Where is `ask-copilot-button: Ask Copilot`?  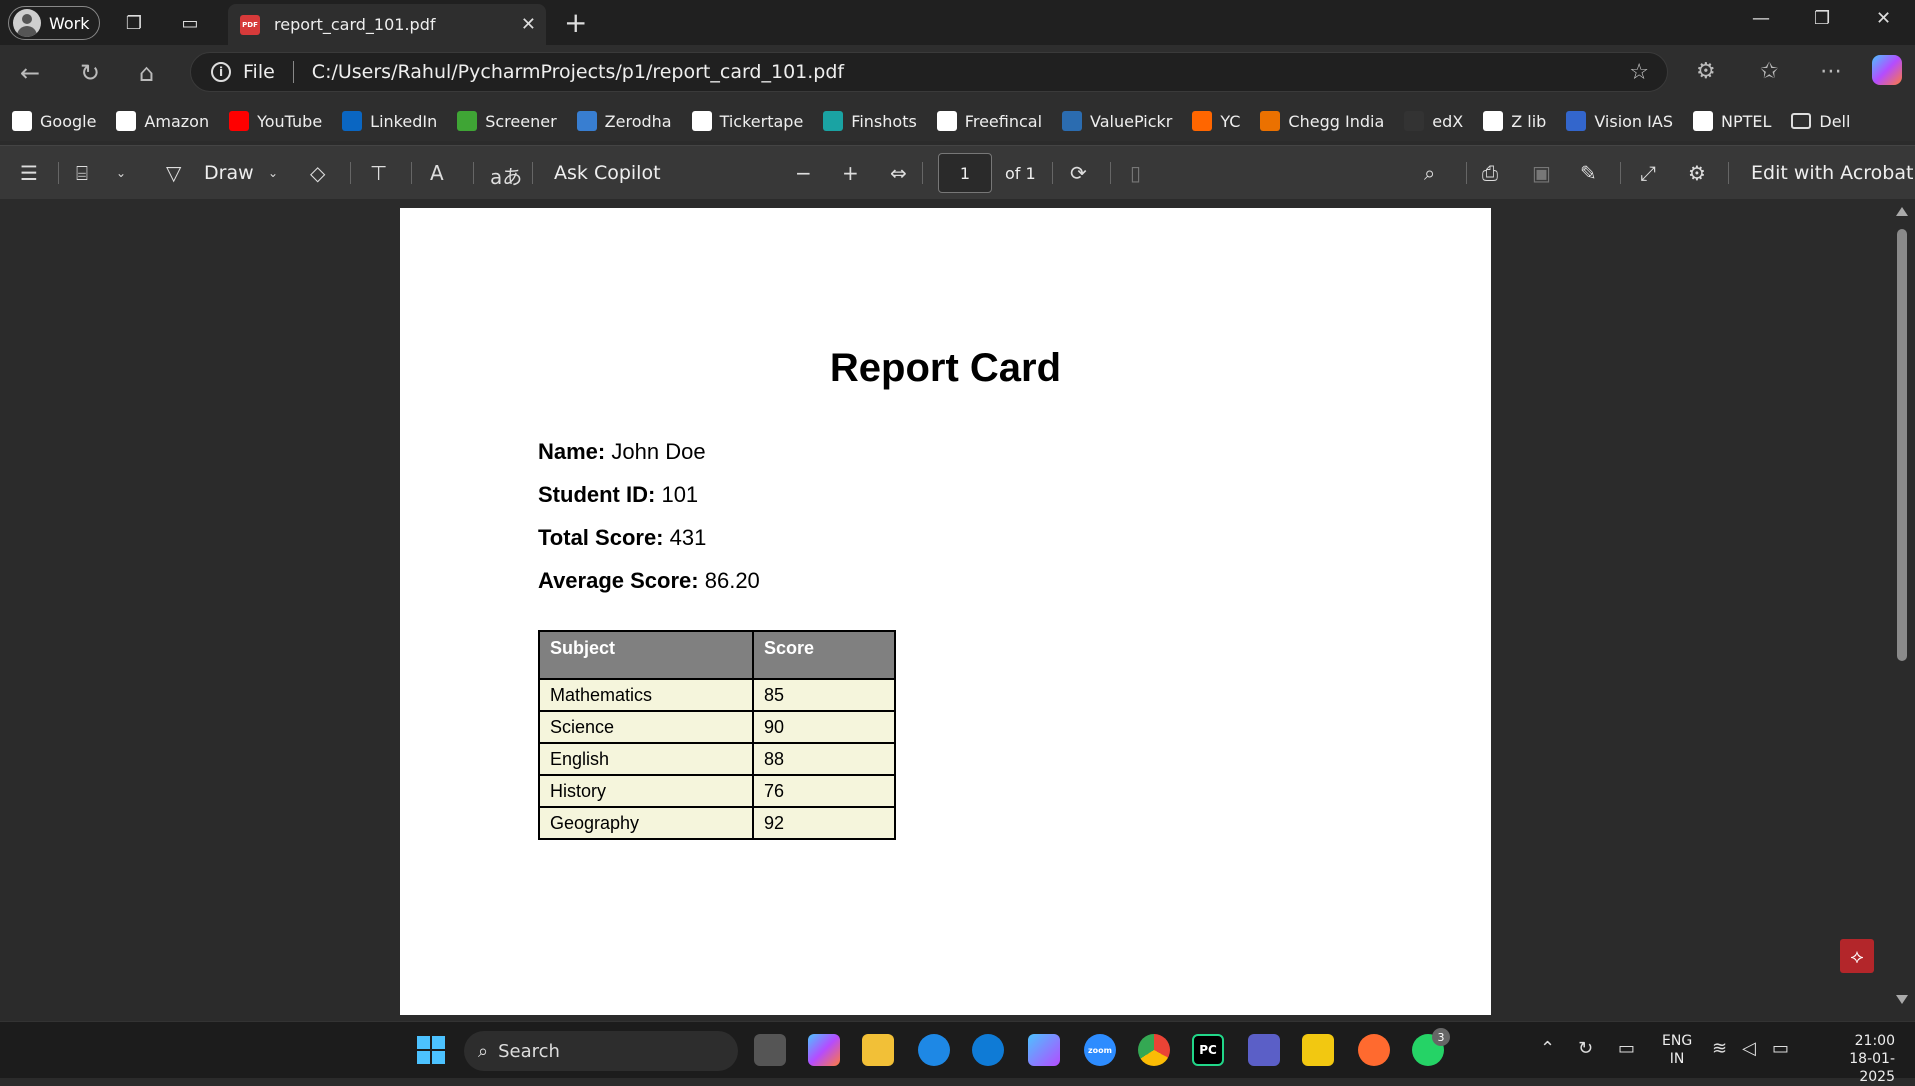 ask-copilot-button: Ask Copilot is located at coordinates (607, 173).